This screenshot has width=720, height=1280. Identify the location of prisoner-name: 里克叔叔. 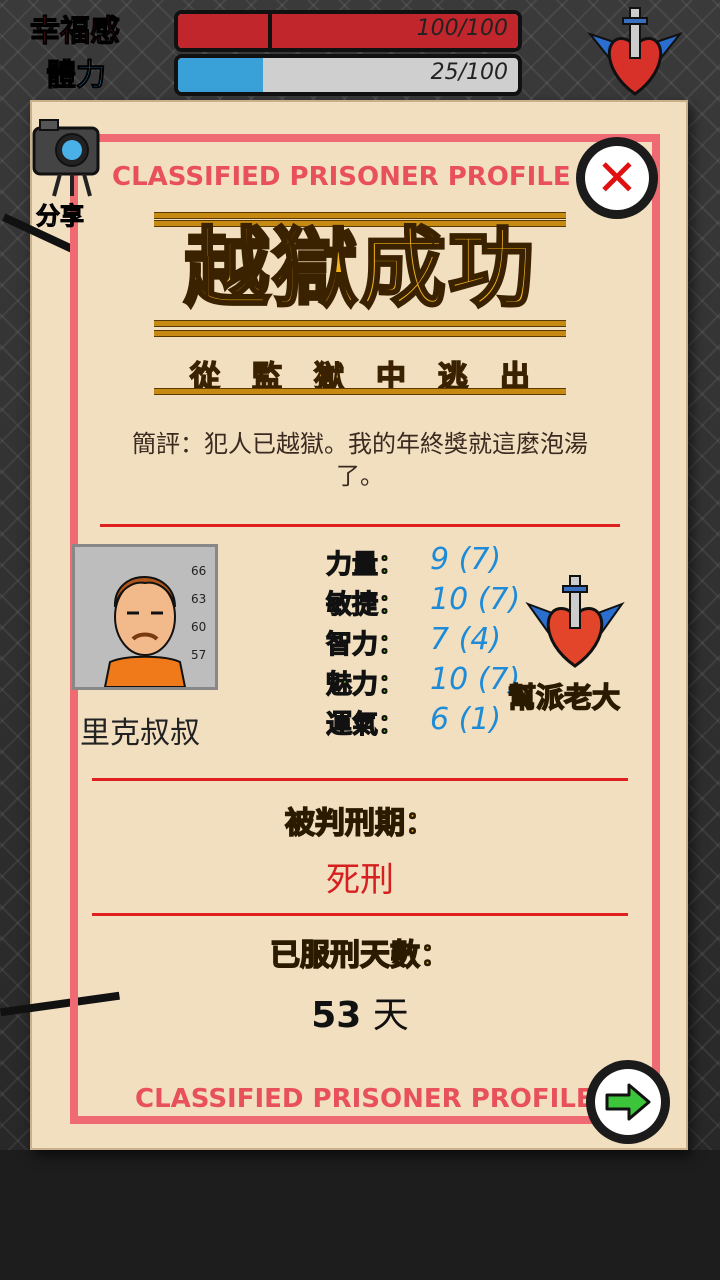
(140, 733).